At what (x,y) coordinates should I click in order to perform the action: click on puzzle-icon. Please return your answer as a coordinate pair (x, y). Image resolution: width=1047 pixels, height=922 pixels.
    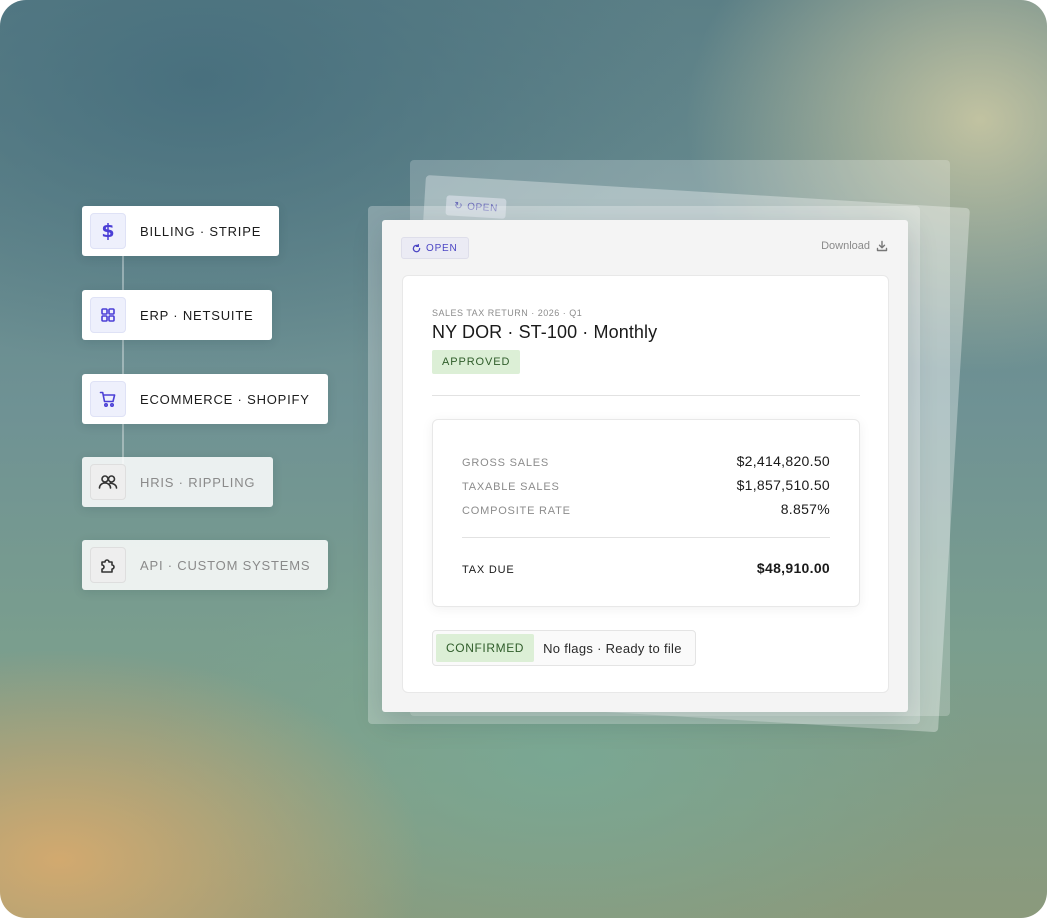
    Looking at the image, I should click on (108, 565).